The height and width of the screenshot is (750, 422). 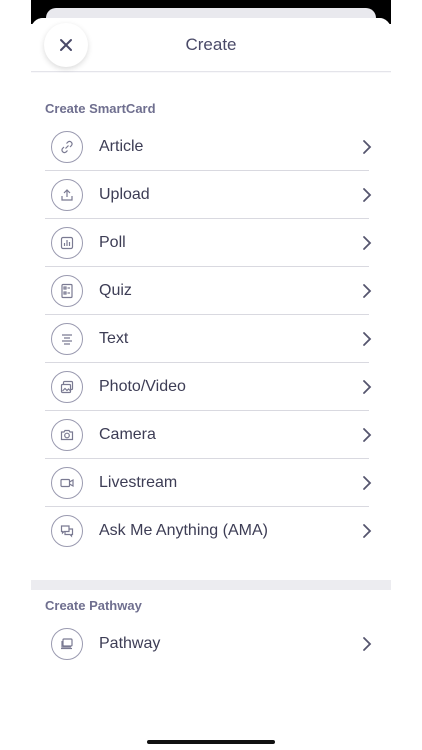 What do you see at coordinates (208, 483) in the screenshot?
I see `menu-item-livestream: Livestream` at bounding box center [208, 483].